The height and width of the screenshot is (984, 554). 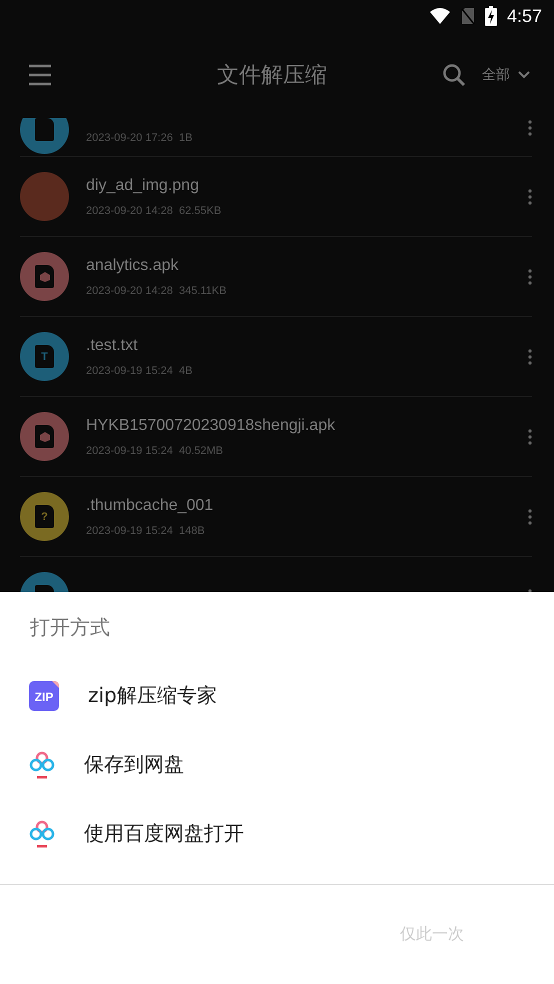 What do you see at coordinates (70, 627) in the screenshot?
I see `sheet-title: 打开方式` at bounding box center [70, 627].